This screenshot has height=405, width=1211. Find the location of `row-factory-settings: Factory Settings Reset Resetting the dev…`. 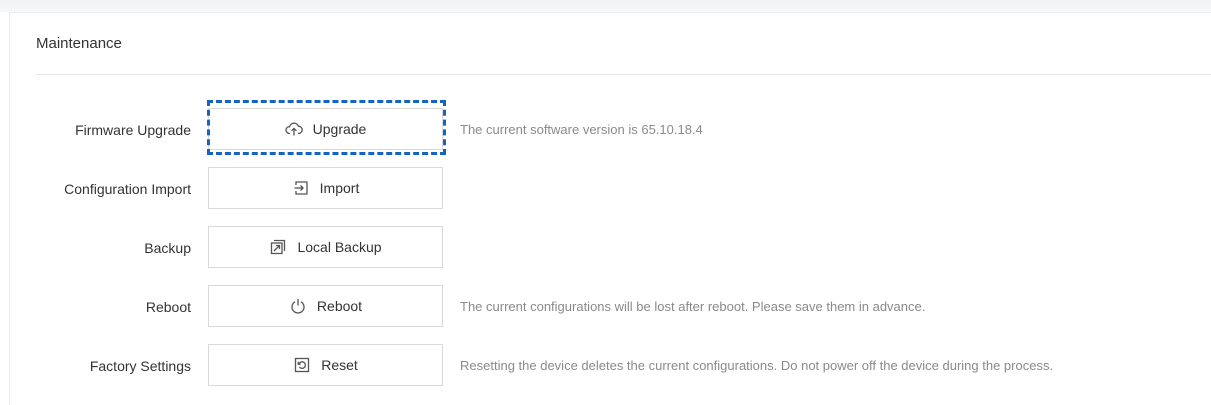

row-factory-settings: Factory Settings Reset Resetting the dev… is located at coordinates (610, 366).